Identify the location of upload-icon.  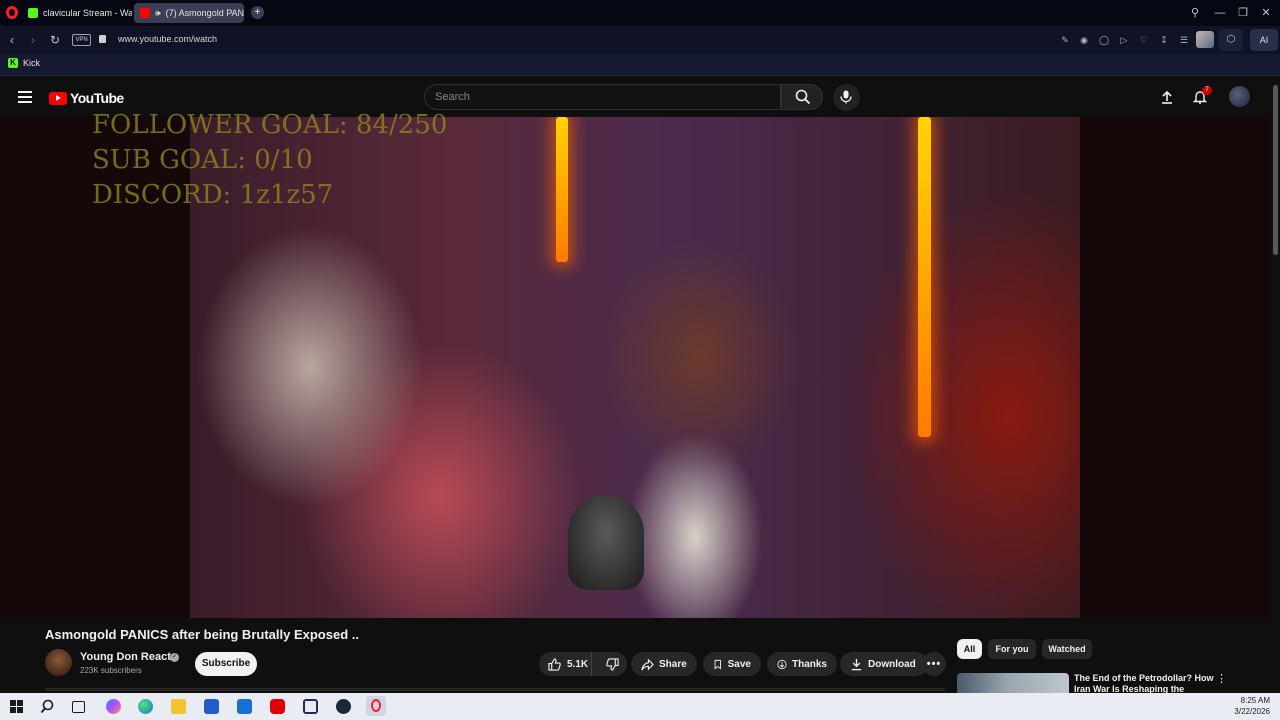
(1167, 97).